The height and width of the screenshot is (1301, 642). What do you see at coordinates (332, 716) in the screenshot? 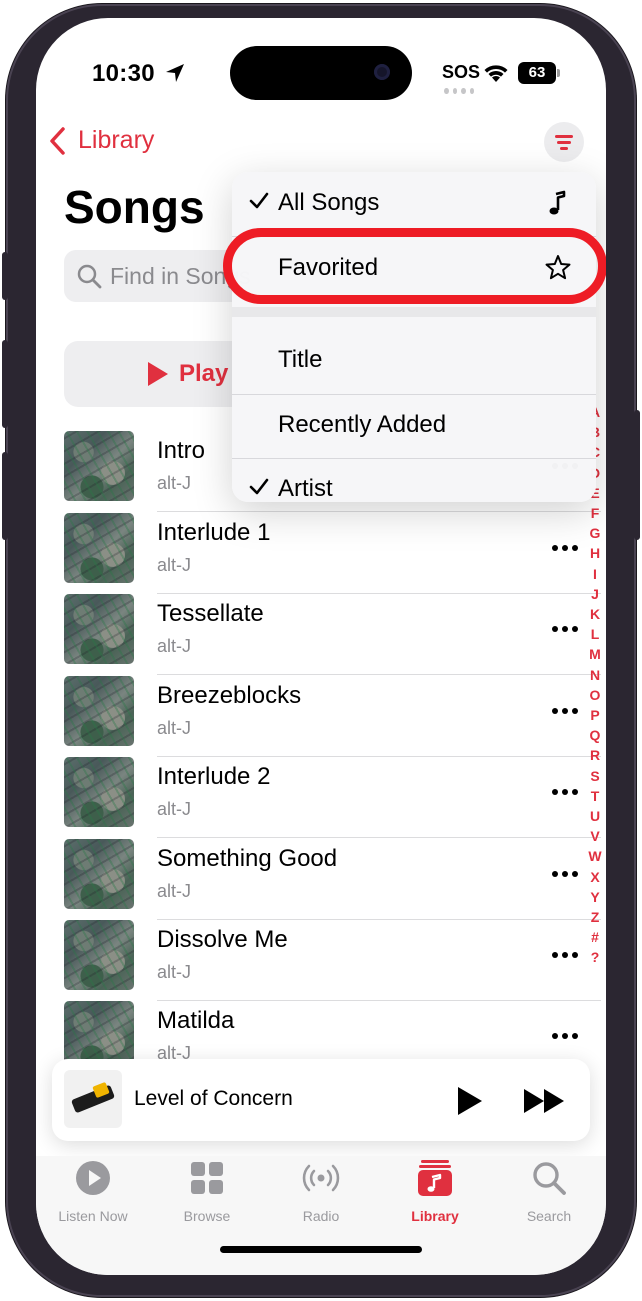
I see `song-row: Breezeblocks alt-J` at bounding box center [332, 716].